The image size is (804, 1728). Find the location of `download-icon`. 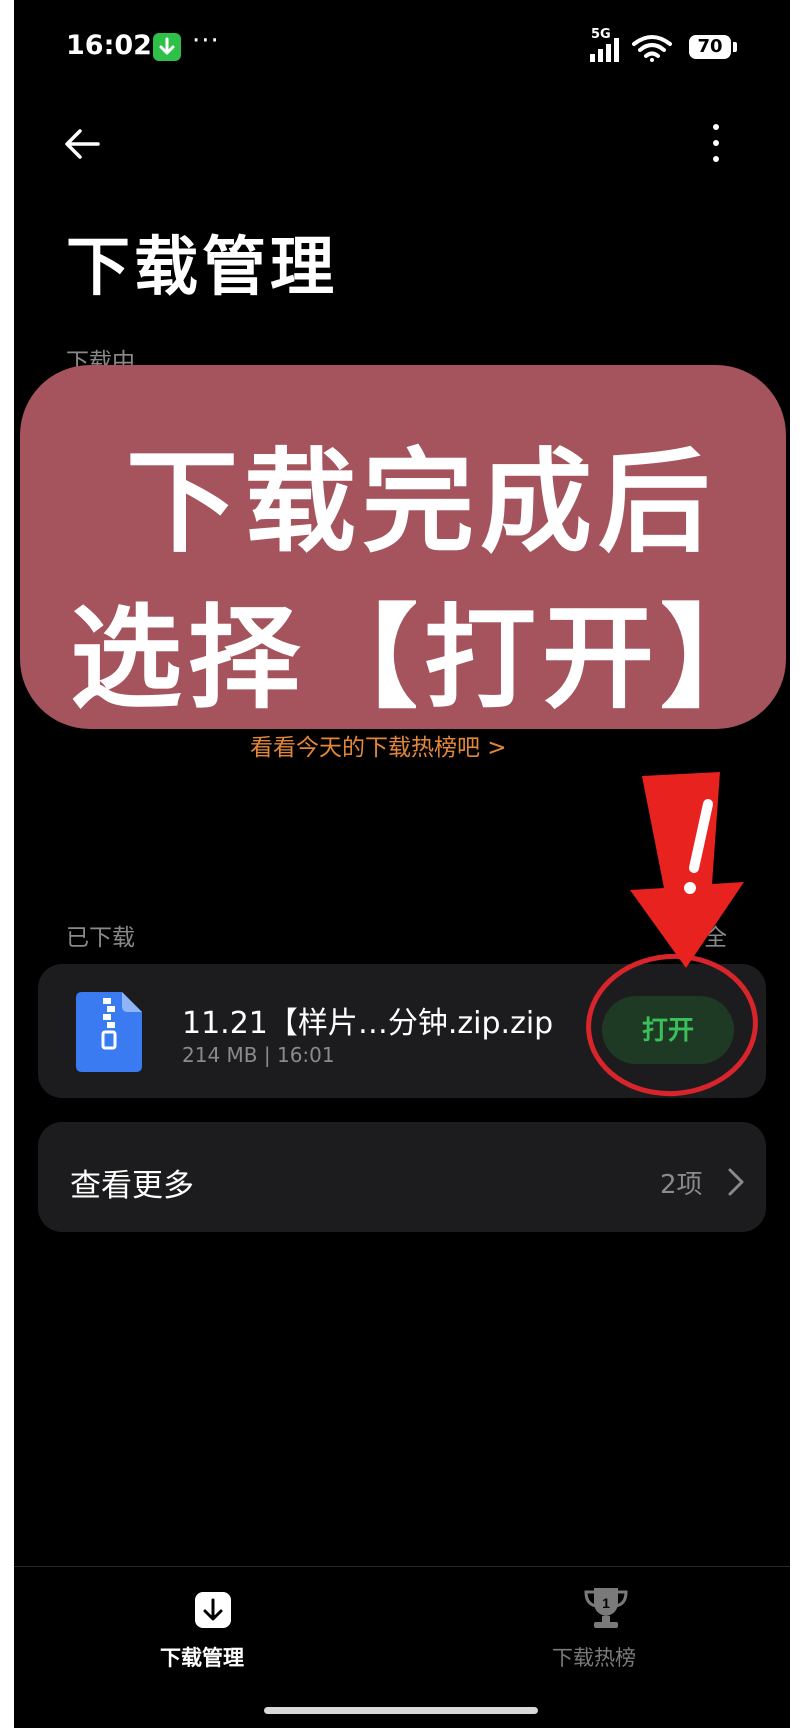

download-icon is located at coordinates (213, 1610).